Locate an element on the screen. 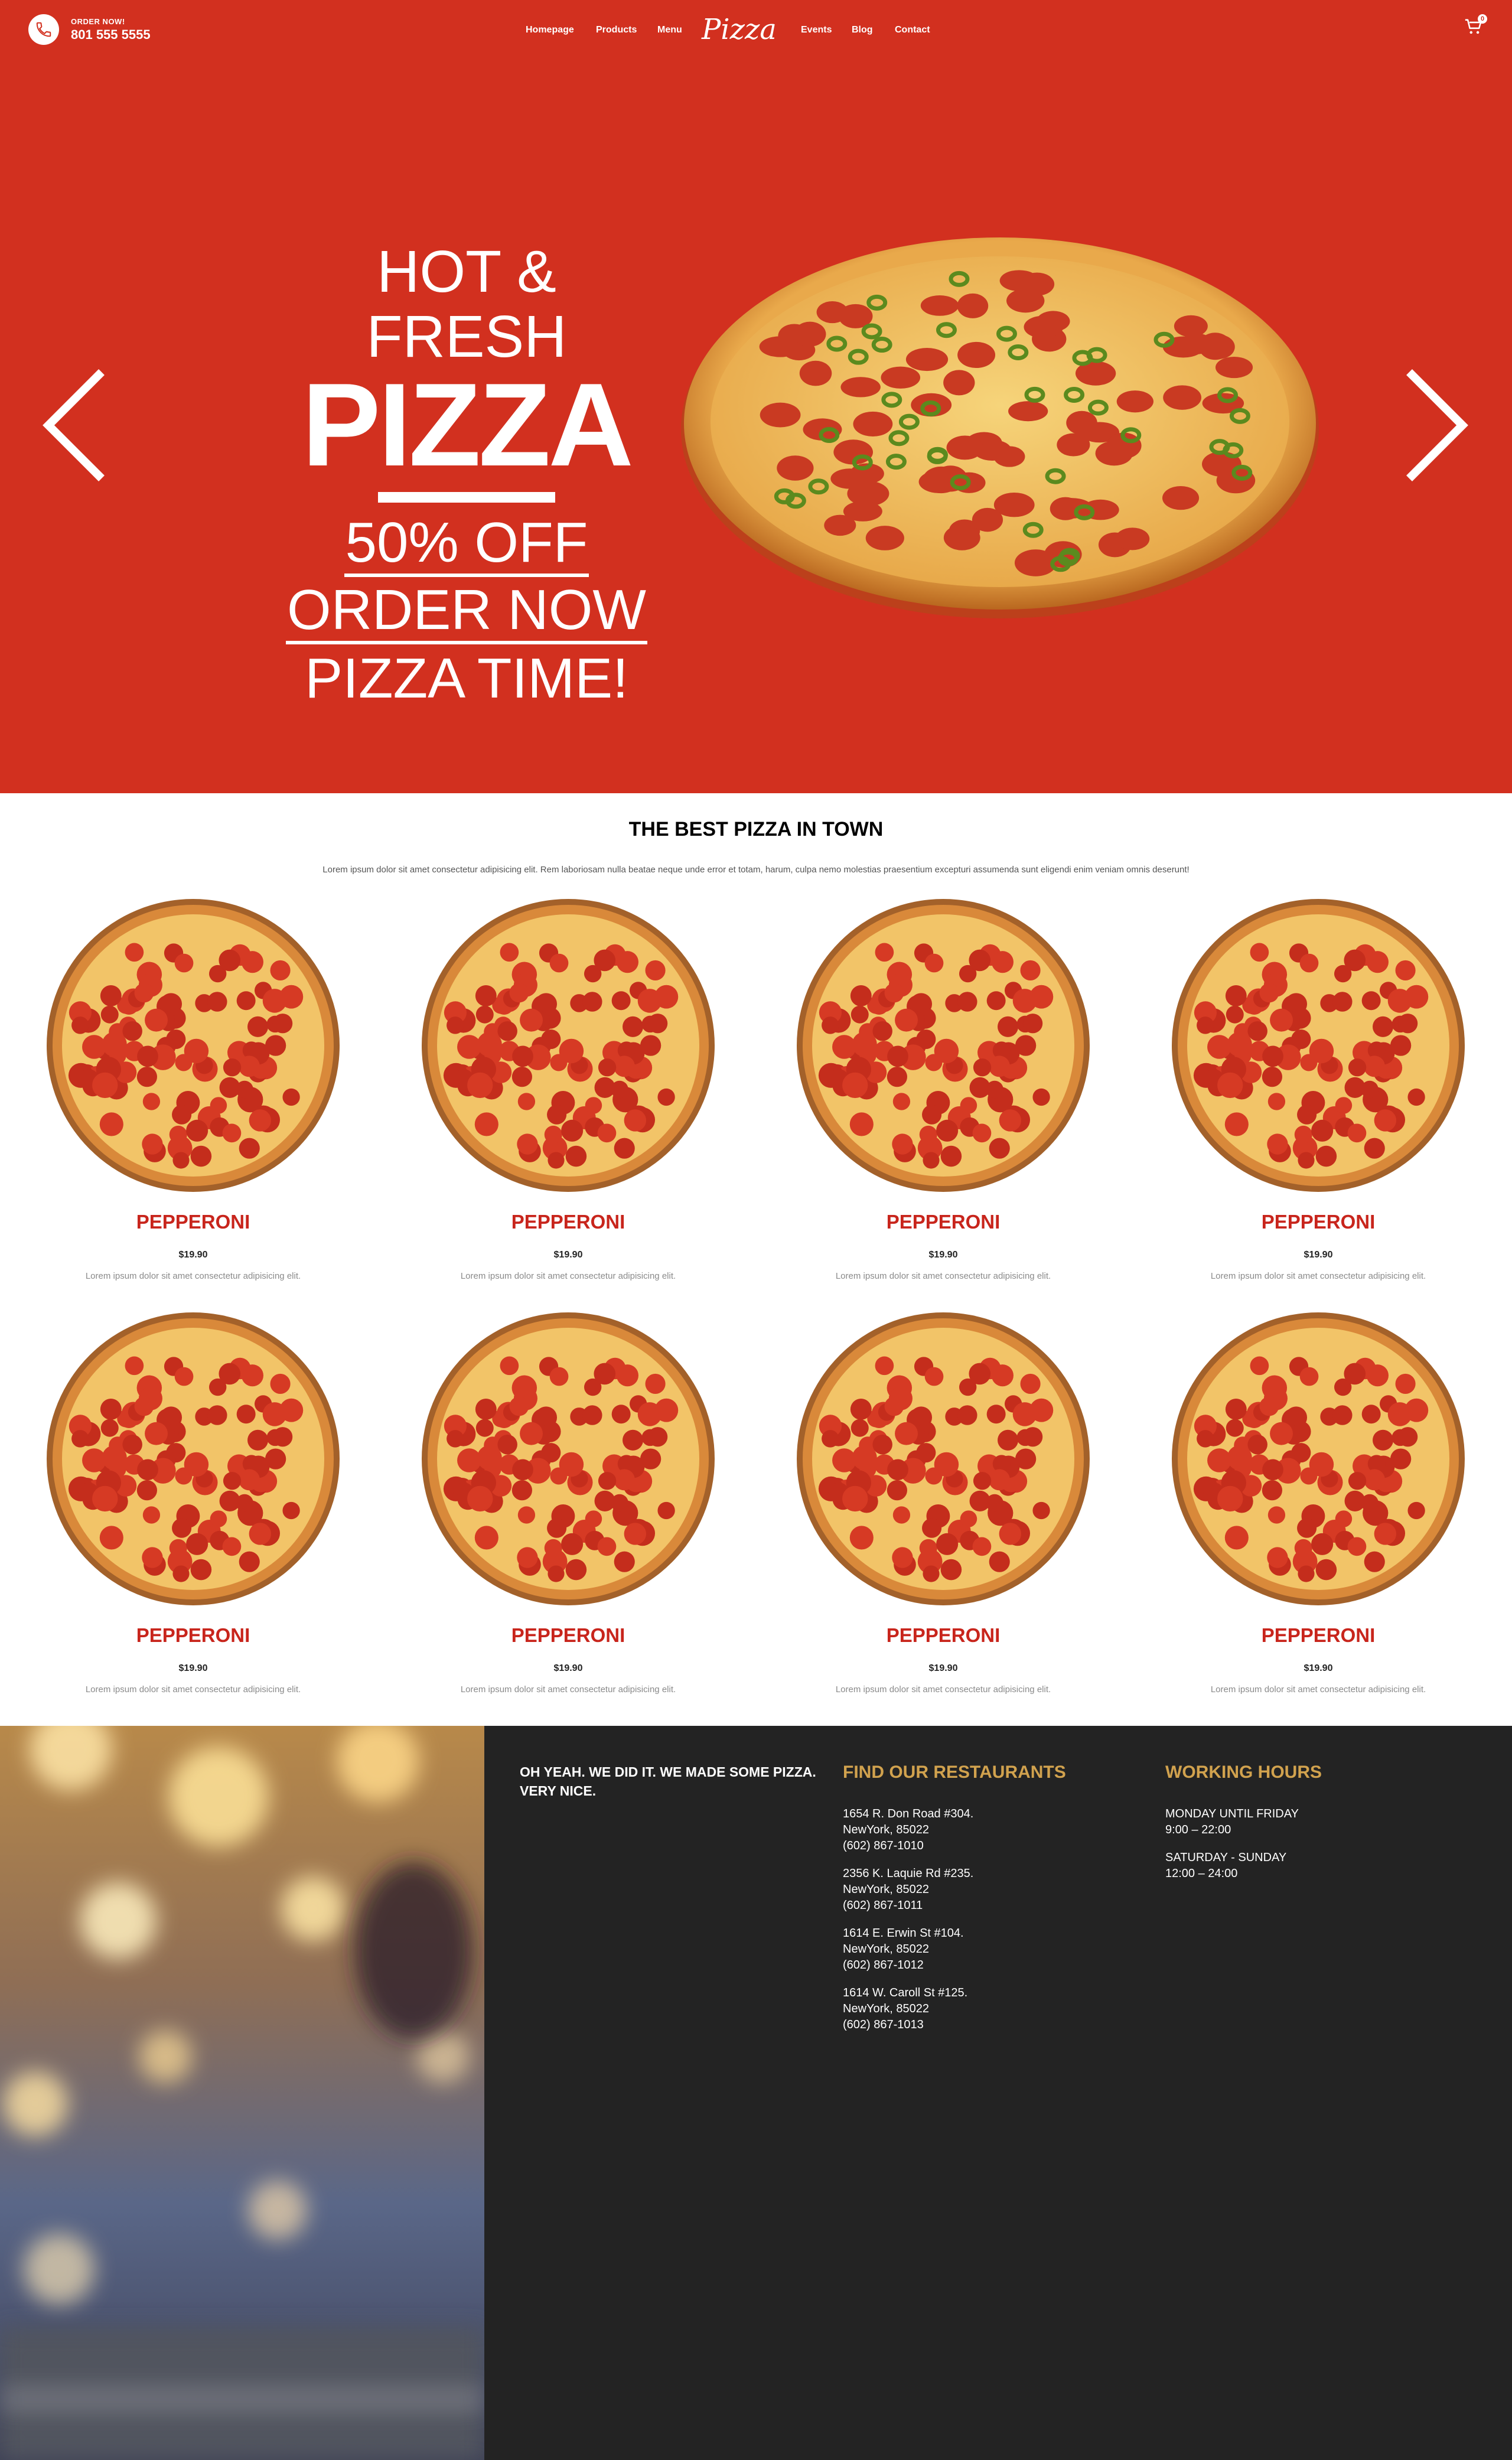 The width and height of the screenshot is (1512, 2460). restaurant-street: 2356 K. Laquie Rd #235. is located at coordinates (908, 1873).